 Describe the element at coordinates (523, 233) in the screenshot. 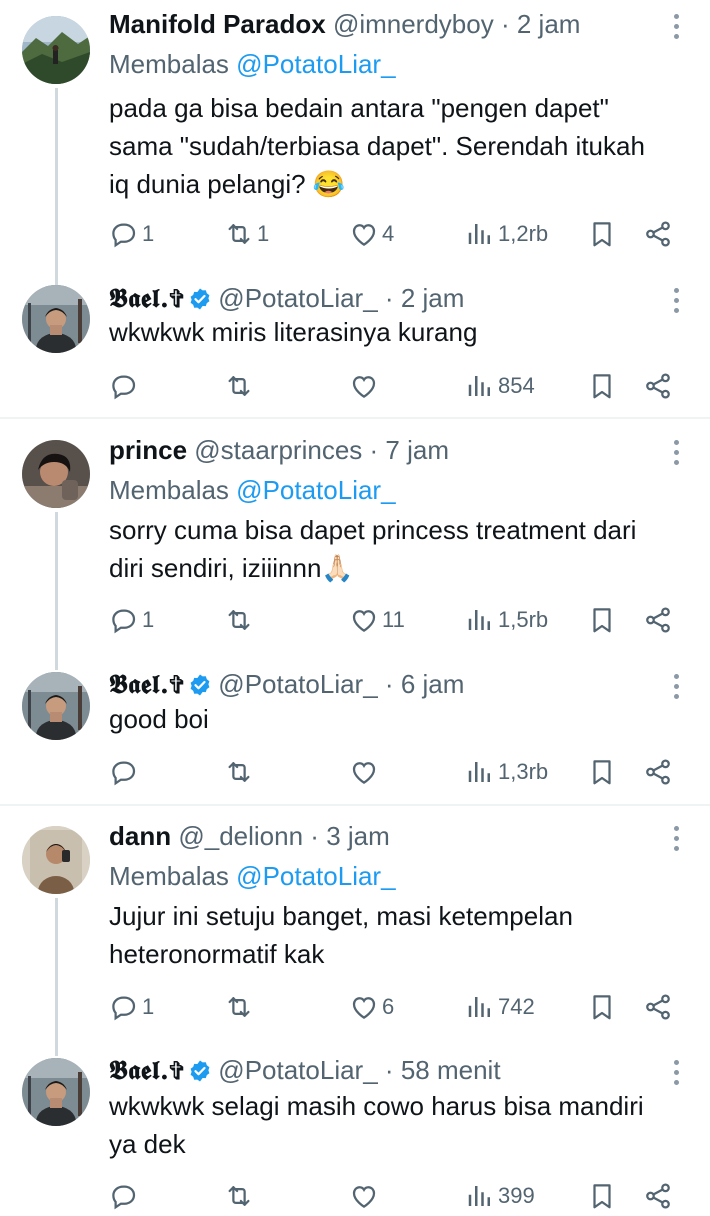

I see `views-count: 1,2rb` at that location.